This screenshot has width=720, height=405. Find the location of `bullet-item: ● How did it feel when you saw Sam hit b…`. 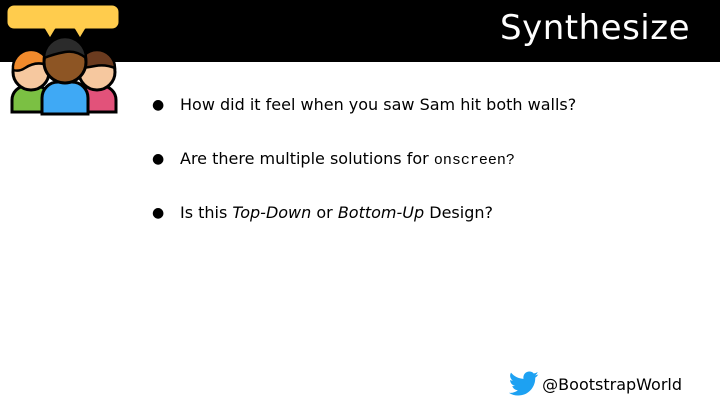

bullet-item: ● How did it feel when you saw Sam hit b… is located at coordinates (364, 105).